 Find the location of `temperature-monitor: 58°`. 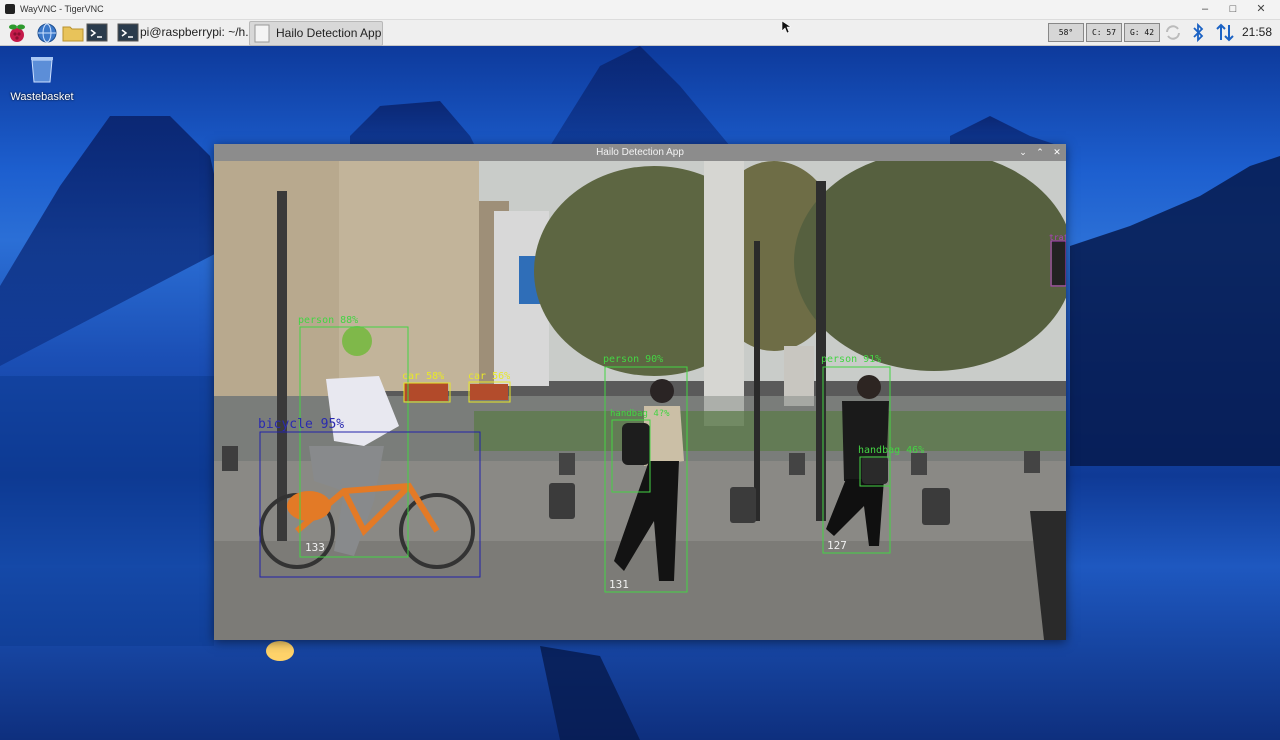

temperature-monitor: 58° is located at coordinates (1066, 32).